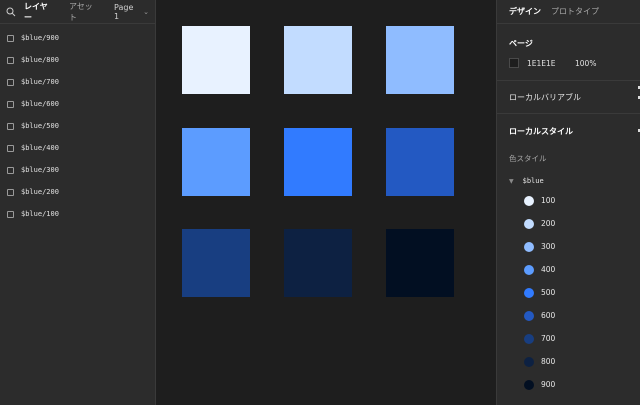 Image resolution: width=640 pixels, height=405 pixels. I want to click on color-style-label: 100, so click(548, 200).